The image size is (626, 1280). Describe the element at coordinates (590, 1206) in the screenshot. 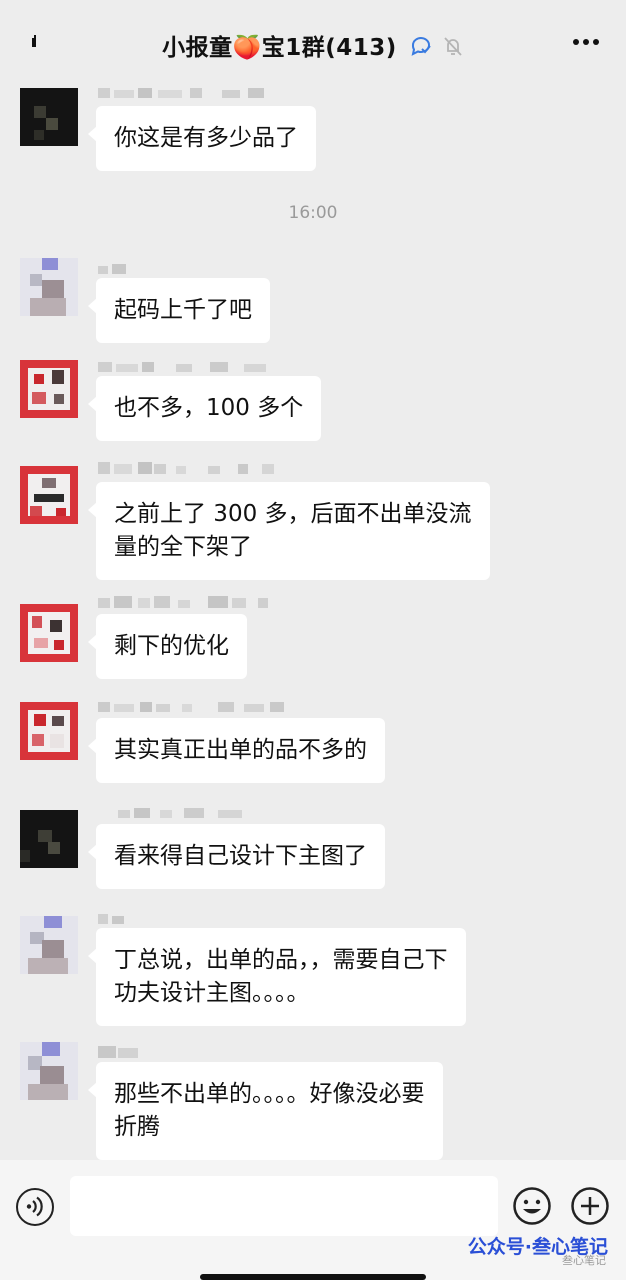

I see `plus-icon` at that location.